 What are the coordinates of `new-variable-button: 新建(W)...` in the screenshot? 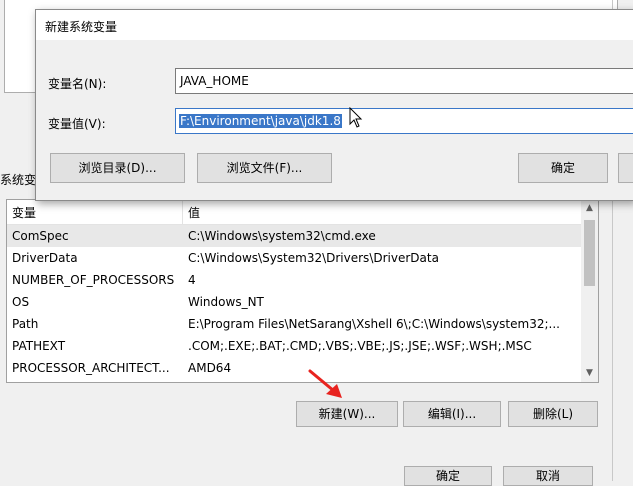 It's located at (347, 414).